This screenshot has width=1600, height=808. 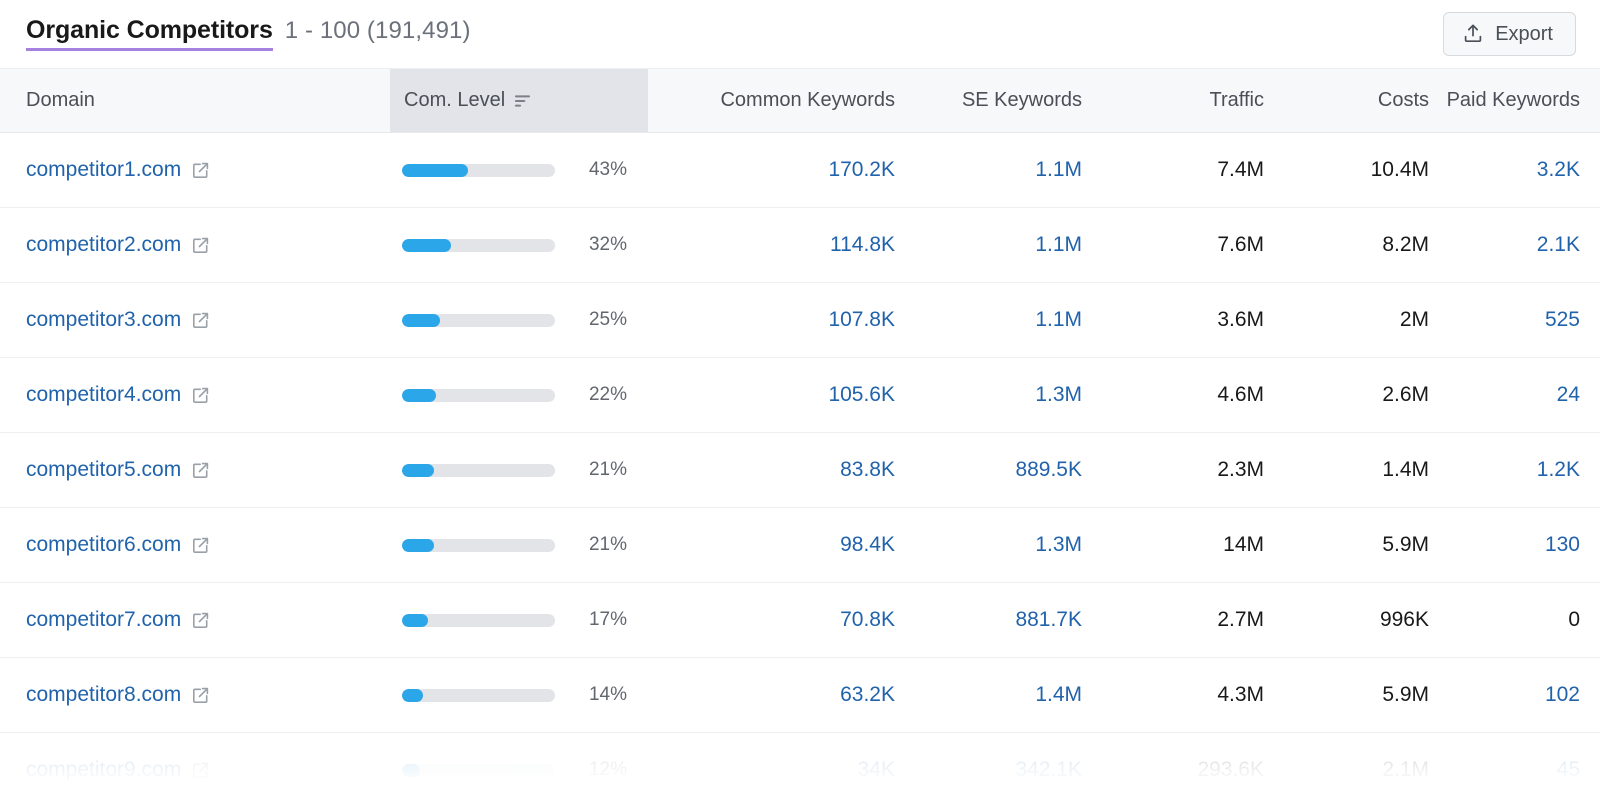 What do you see at coordinates (1473, 34) in the screenshot?
I see `upload-icon` at bounding box center [1473, 34].